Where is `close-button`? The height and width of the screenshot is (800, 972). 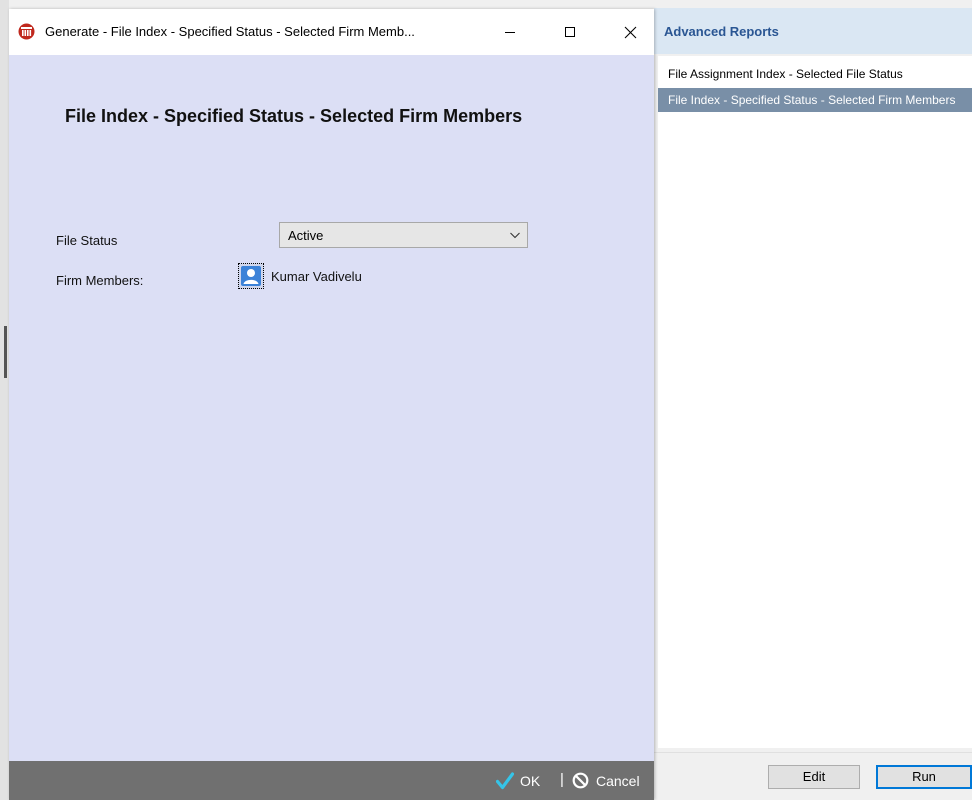
close-button is located at coordinates (630, 32).